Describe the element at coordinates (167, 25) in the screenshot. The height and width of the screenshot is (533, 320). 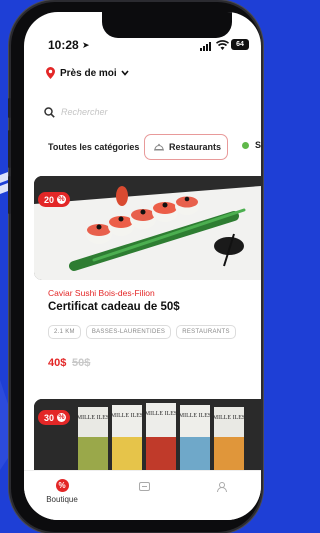
I see `notch` at that location.